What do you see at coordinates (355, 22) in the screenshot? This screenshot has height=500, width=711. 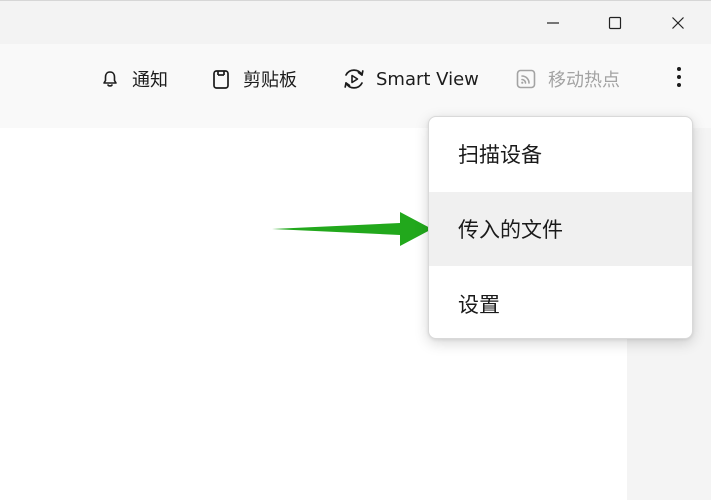 I see `title-bar` at bounding box center [355, 22].